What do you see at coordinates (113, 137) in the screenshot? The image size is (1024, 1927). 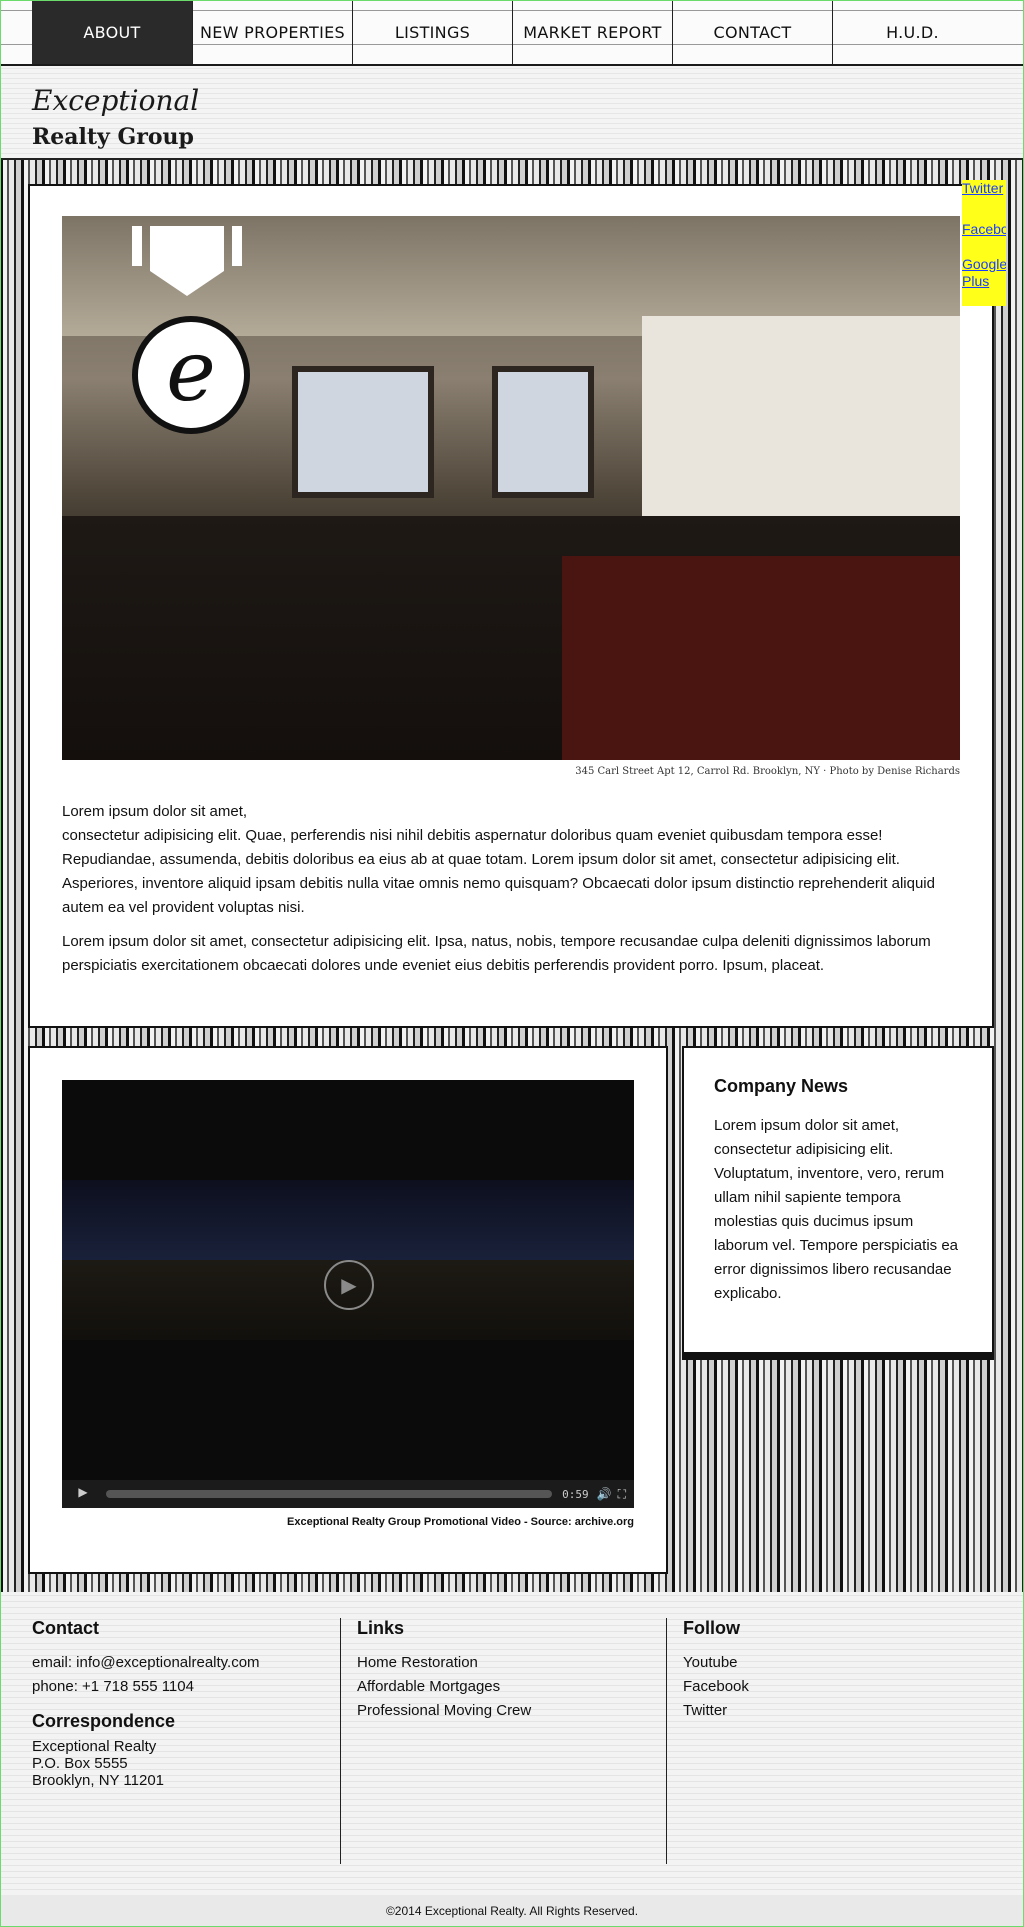 I see `logo-name-text: Realty Group` at bounding box center [113, 137].